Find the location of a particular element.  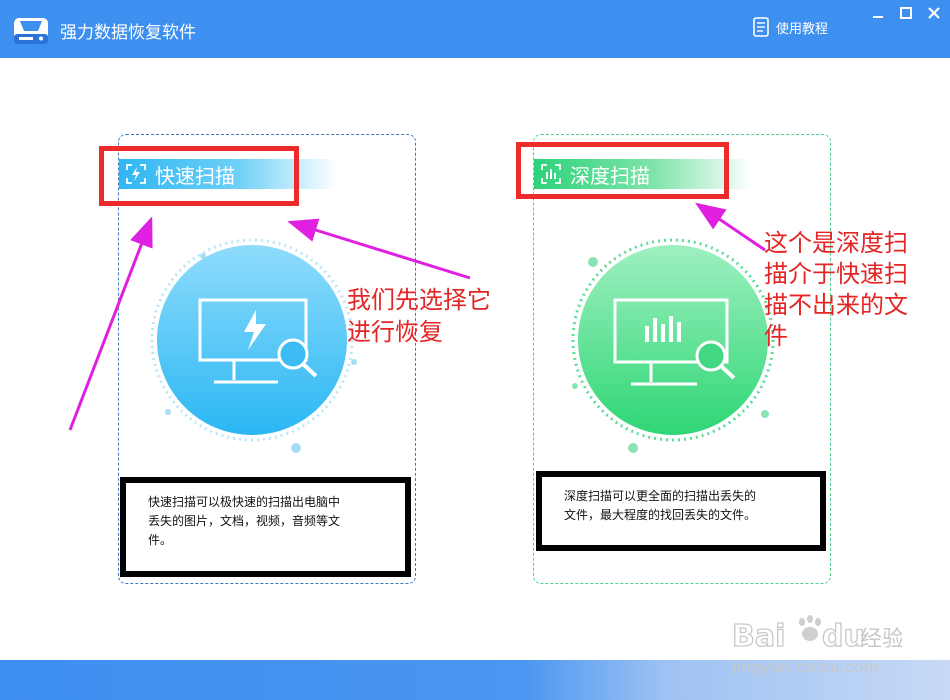

deep-desc-line-2: 文件，最大程度的找回丢失的文件。 is located at coordinates (660, 515).